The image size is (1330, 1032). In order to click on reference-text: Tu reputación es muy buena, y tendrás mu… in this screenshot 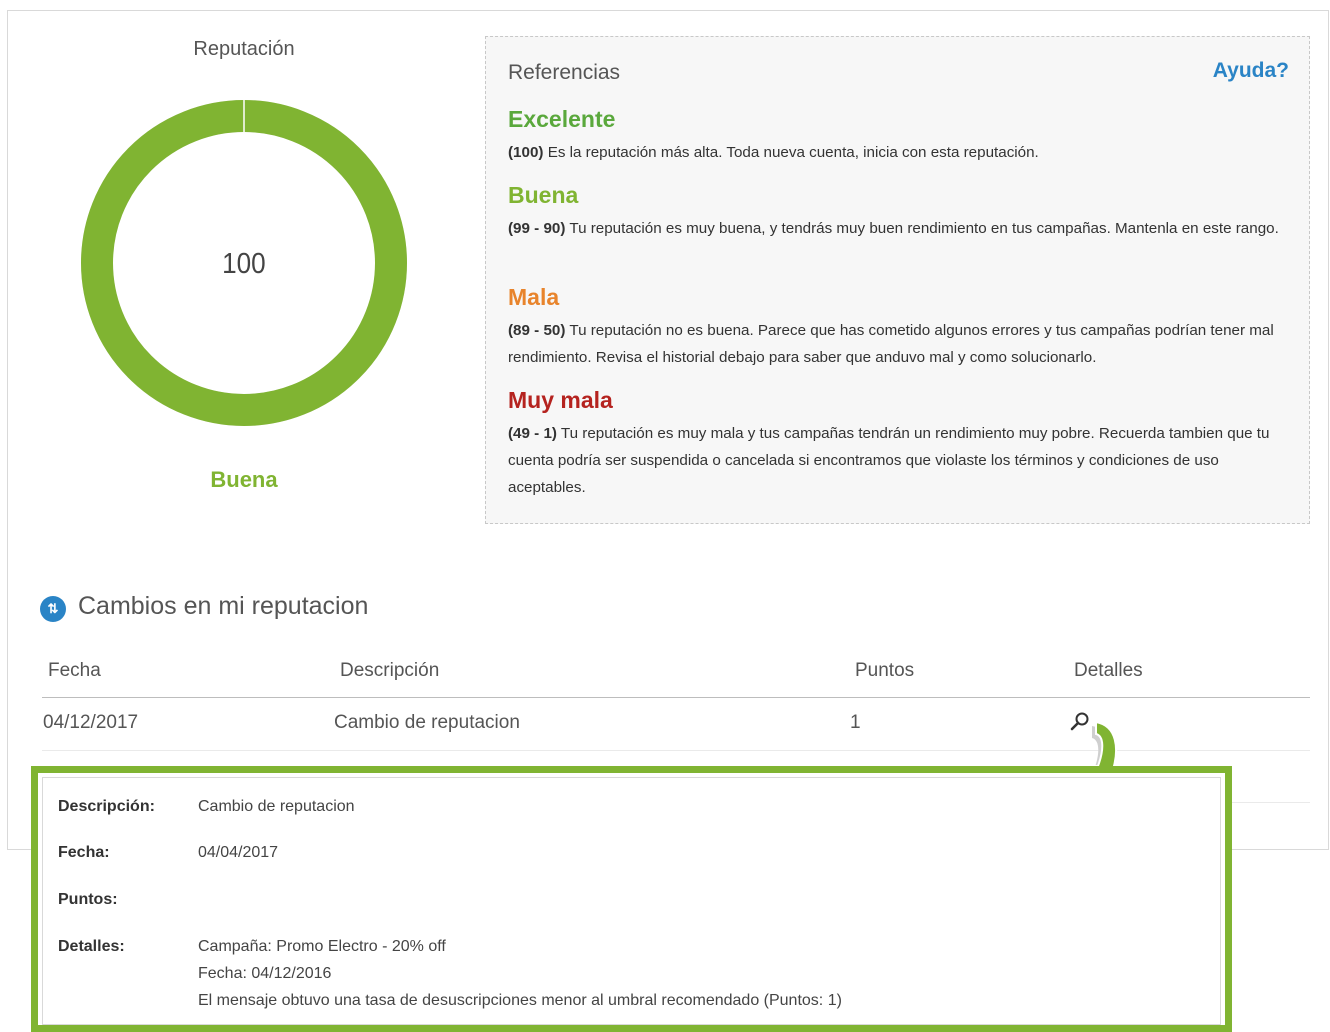, I will do `click(922, 228)`.